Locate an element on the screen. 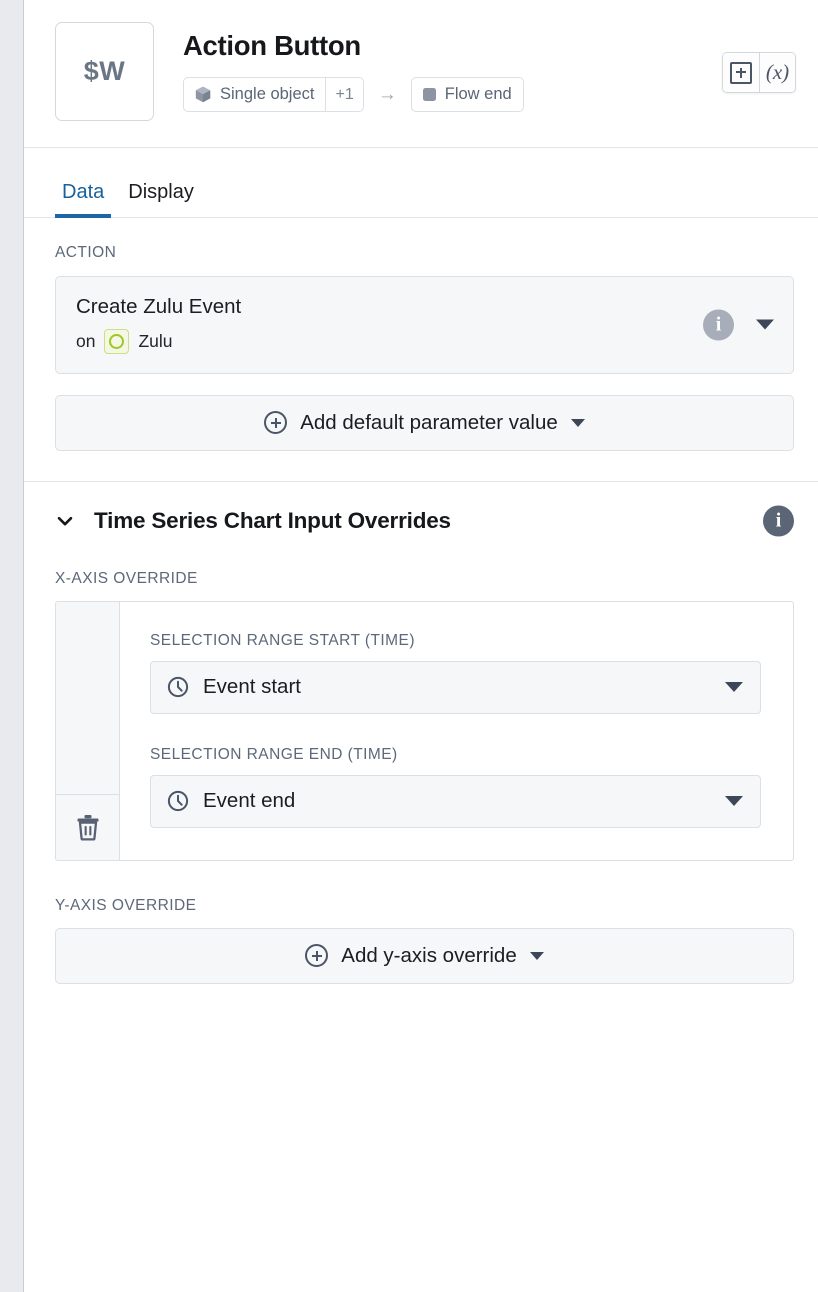  overrides-header: Time Series Chart Input Overrides i is located at coordinates (424, 521).